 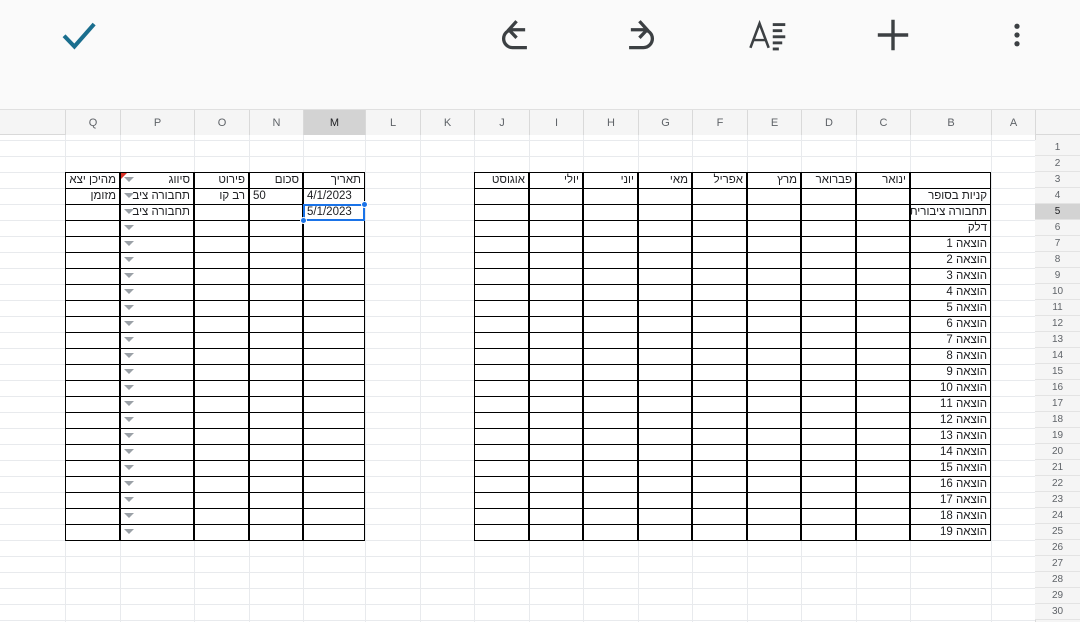 I want to click on row-header-4: 4, so click(x=1057, y=196).